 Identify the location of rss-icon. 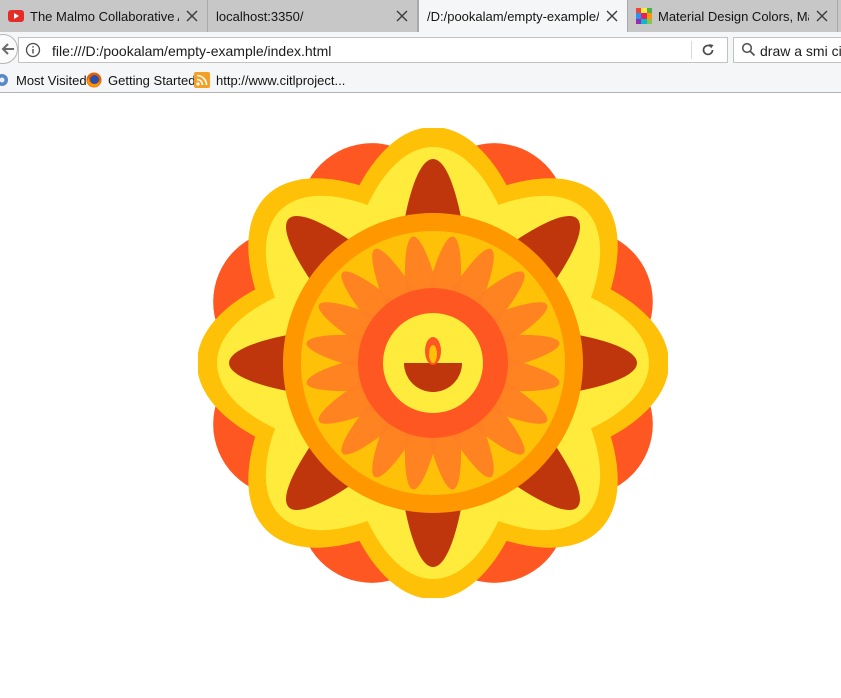
(202, 80).